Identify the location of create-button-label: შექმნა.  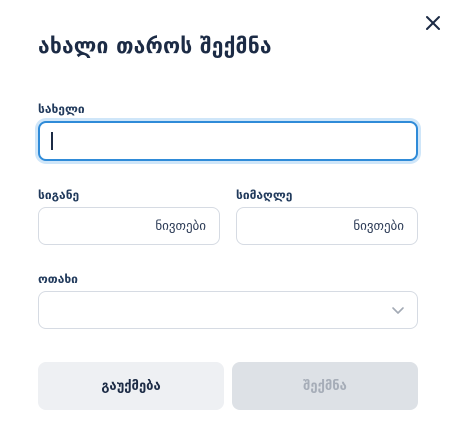
(325, 386).